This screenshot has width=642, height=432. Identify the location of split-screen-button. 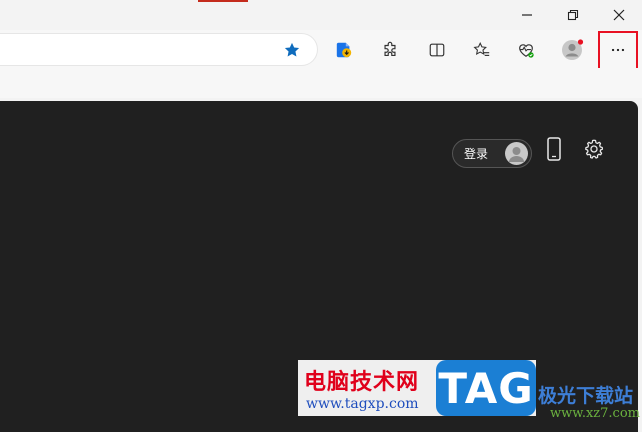
(437, 50).